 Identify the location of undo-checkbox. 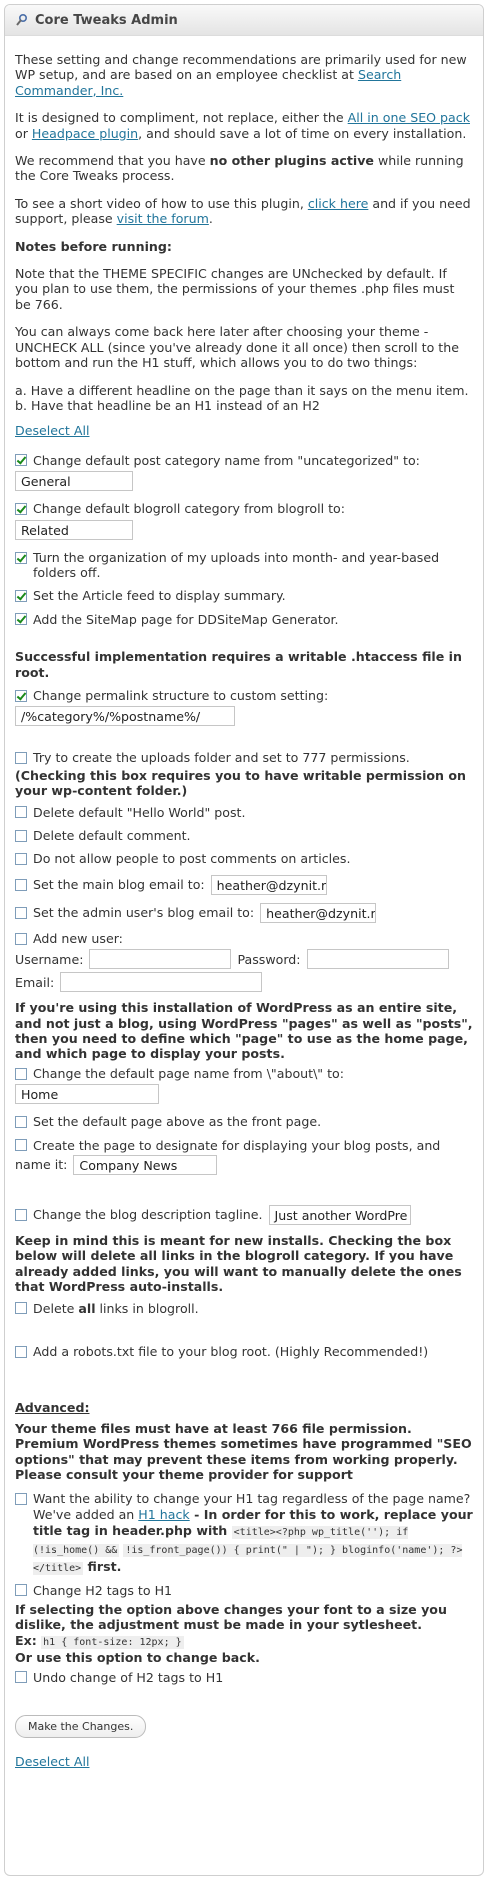
(21, 1677).